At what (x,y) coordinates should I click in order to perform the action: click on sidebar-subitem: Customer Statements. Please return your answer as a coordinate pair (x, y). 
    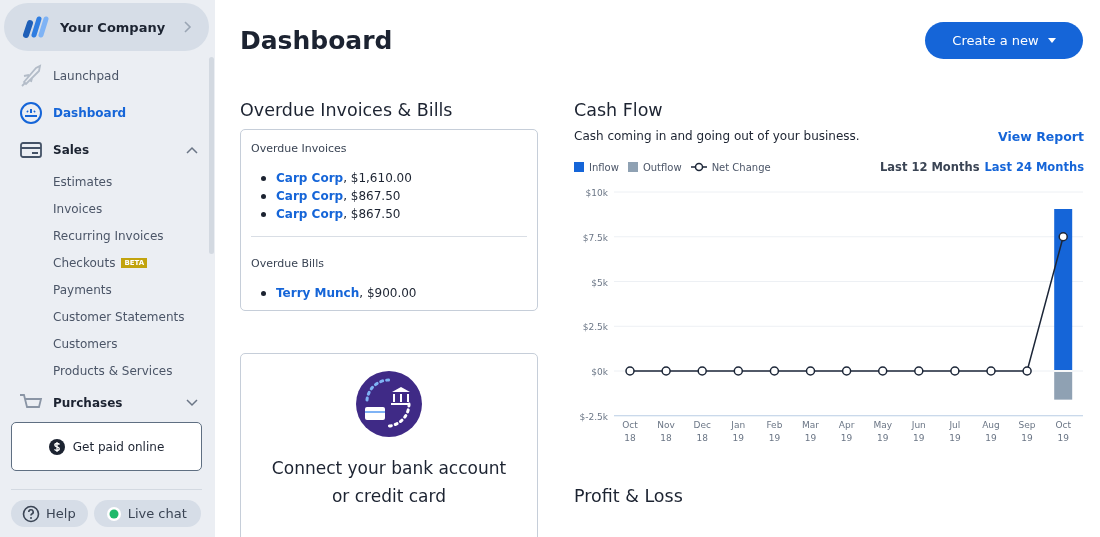
    Looking at the image, I should click on (119, 316).